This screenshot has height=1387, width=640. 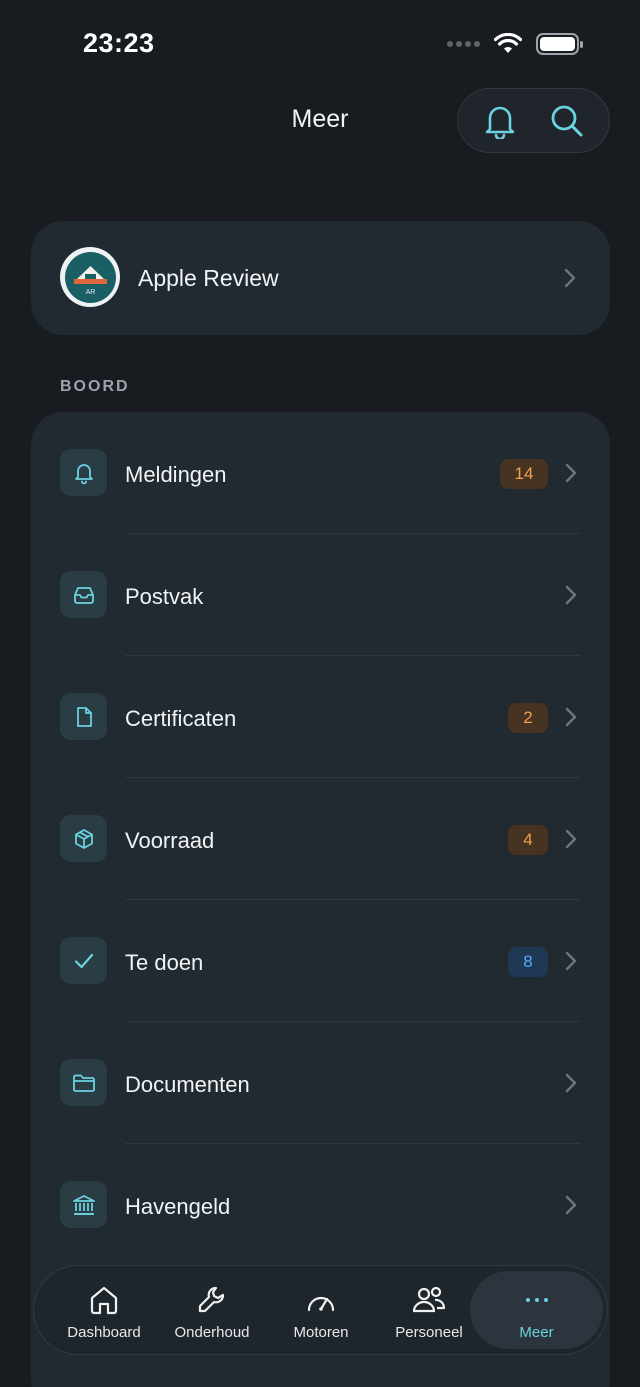 What do you see at coordinates (429, 1299) in the screenshot?
I see `people-icon` at bounding box center [429, 1299].